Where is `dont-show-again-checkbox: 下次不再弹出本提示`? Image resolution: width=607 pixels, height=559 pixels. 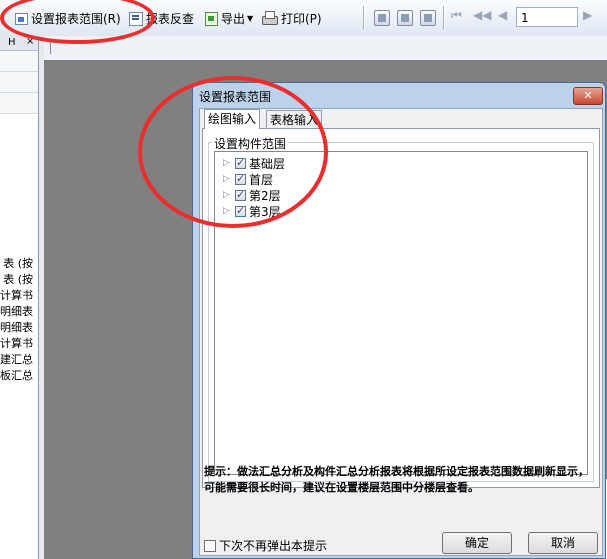
dont-show-again-checkbox: 下次不再弹出本提示 is located at coordinates (265, 545).